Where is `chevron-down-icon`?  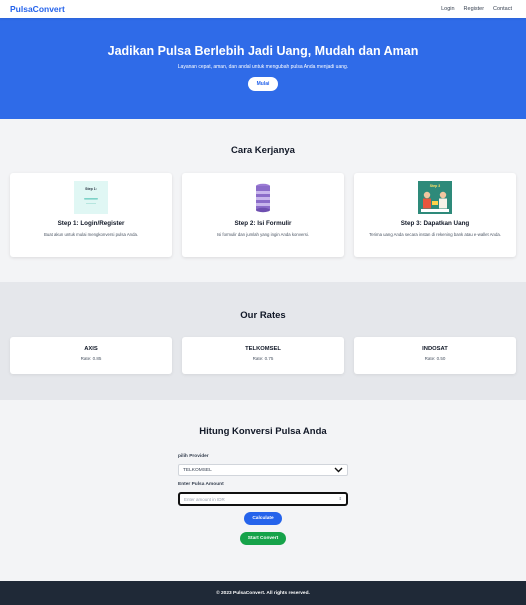
chevron-down-icon is located at coordinates (338, 470).